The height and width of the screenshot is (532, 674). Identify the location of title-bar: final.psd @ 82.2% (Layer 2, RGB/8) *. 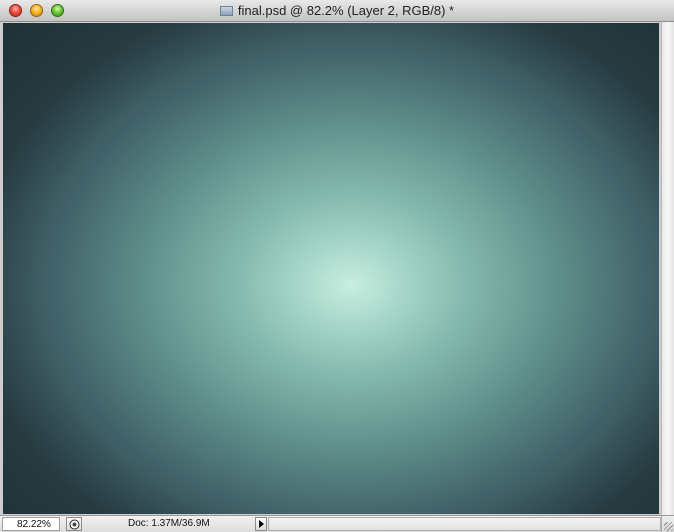
(337, 11).